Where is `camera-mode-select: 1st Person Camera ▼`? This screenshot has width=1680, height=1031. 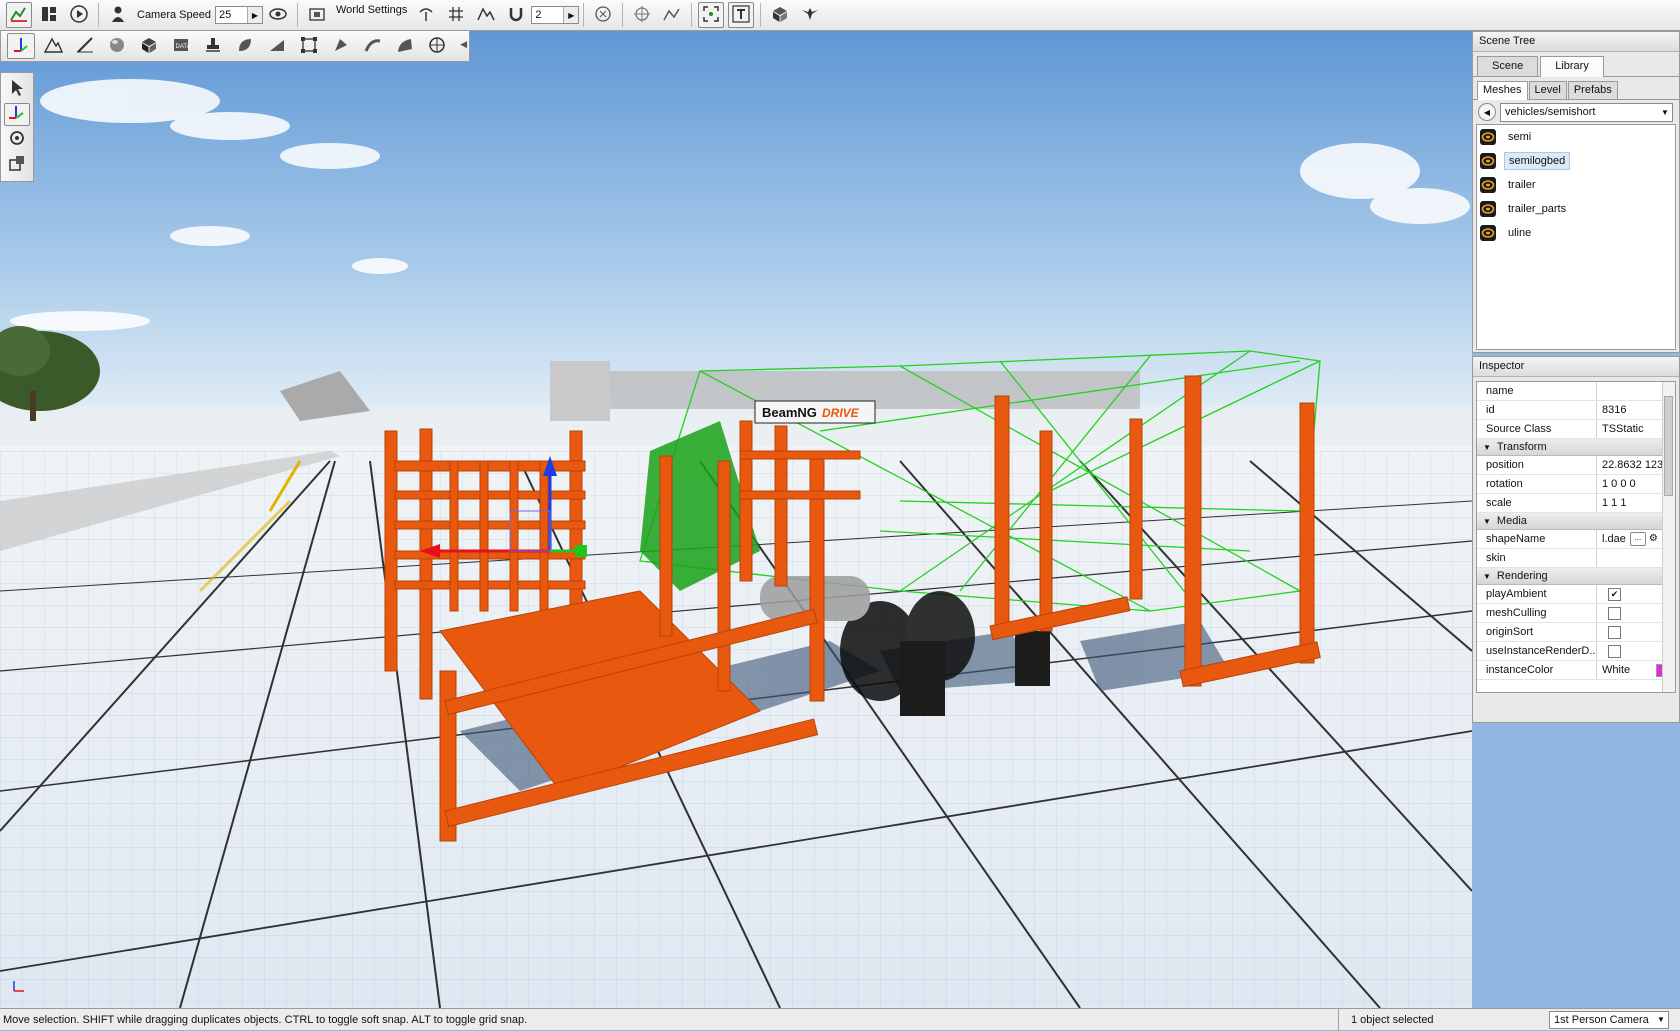
camera-mode-select: 1st Person Camera ▼ is located at coordinates (1609, 1019).